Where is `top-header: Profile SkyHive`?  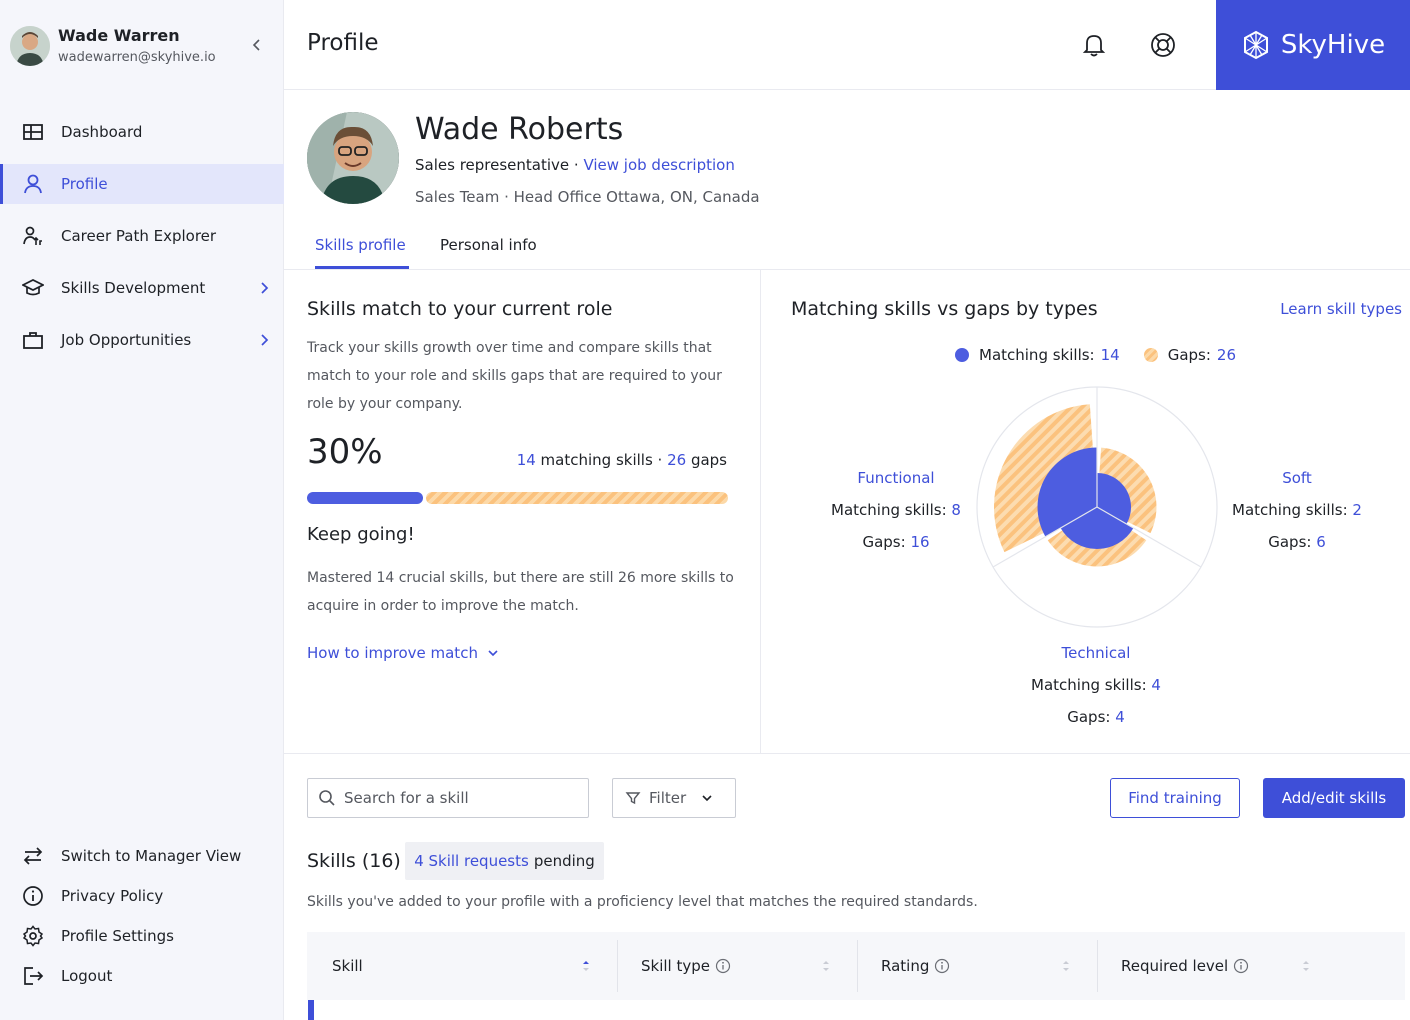 top-header: Profile SkyHive is located at coordinates (847, 45).